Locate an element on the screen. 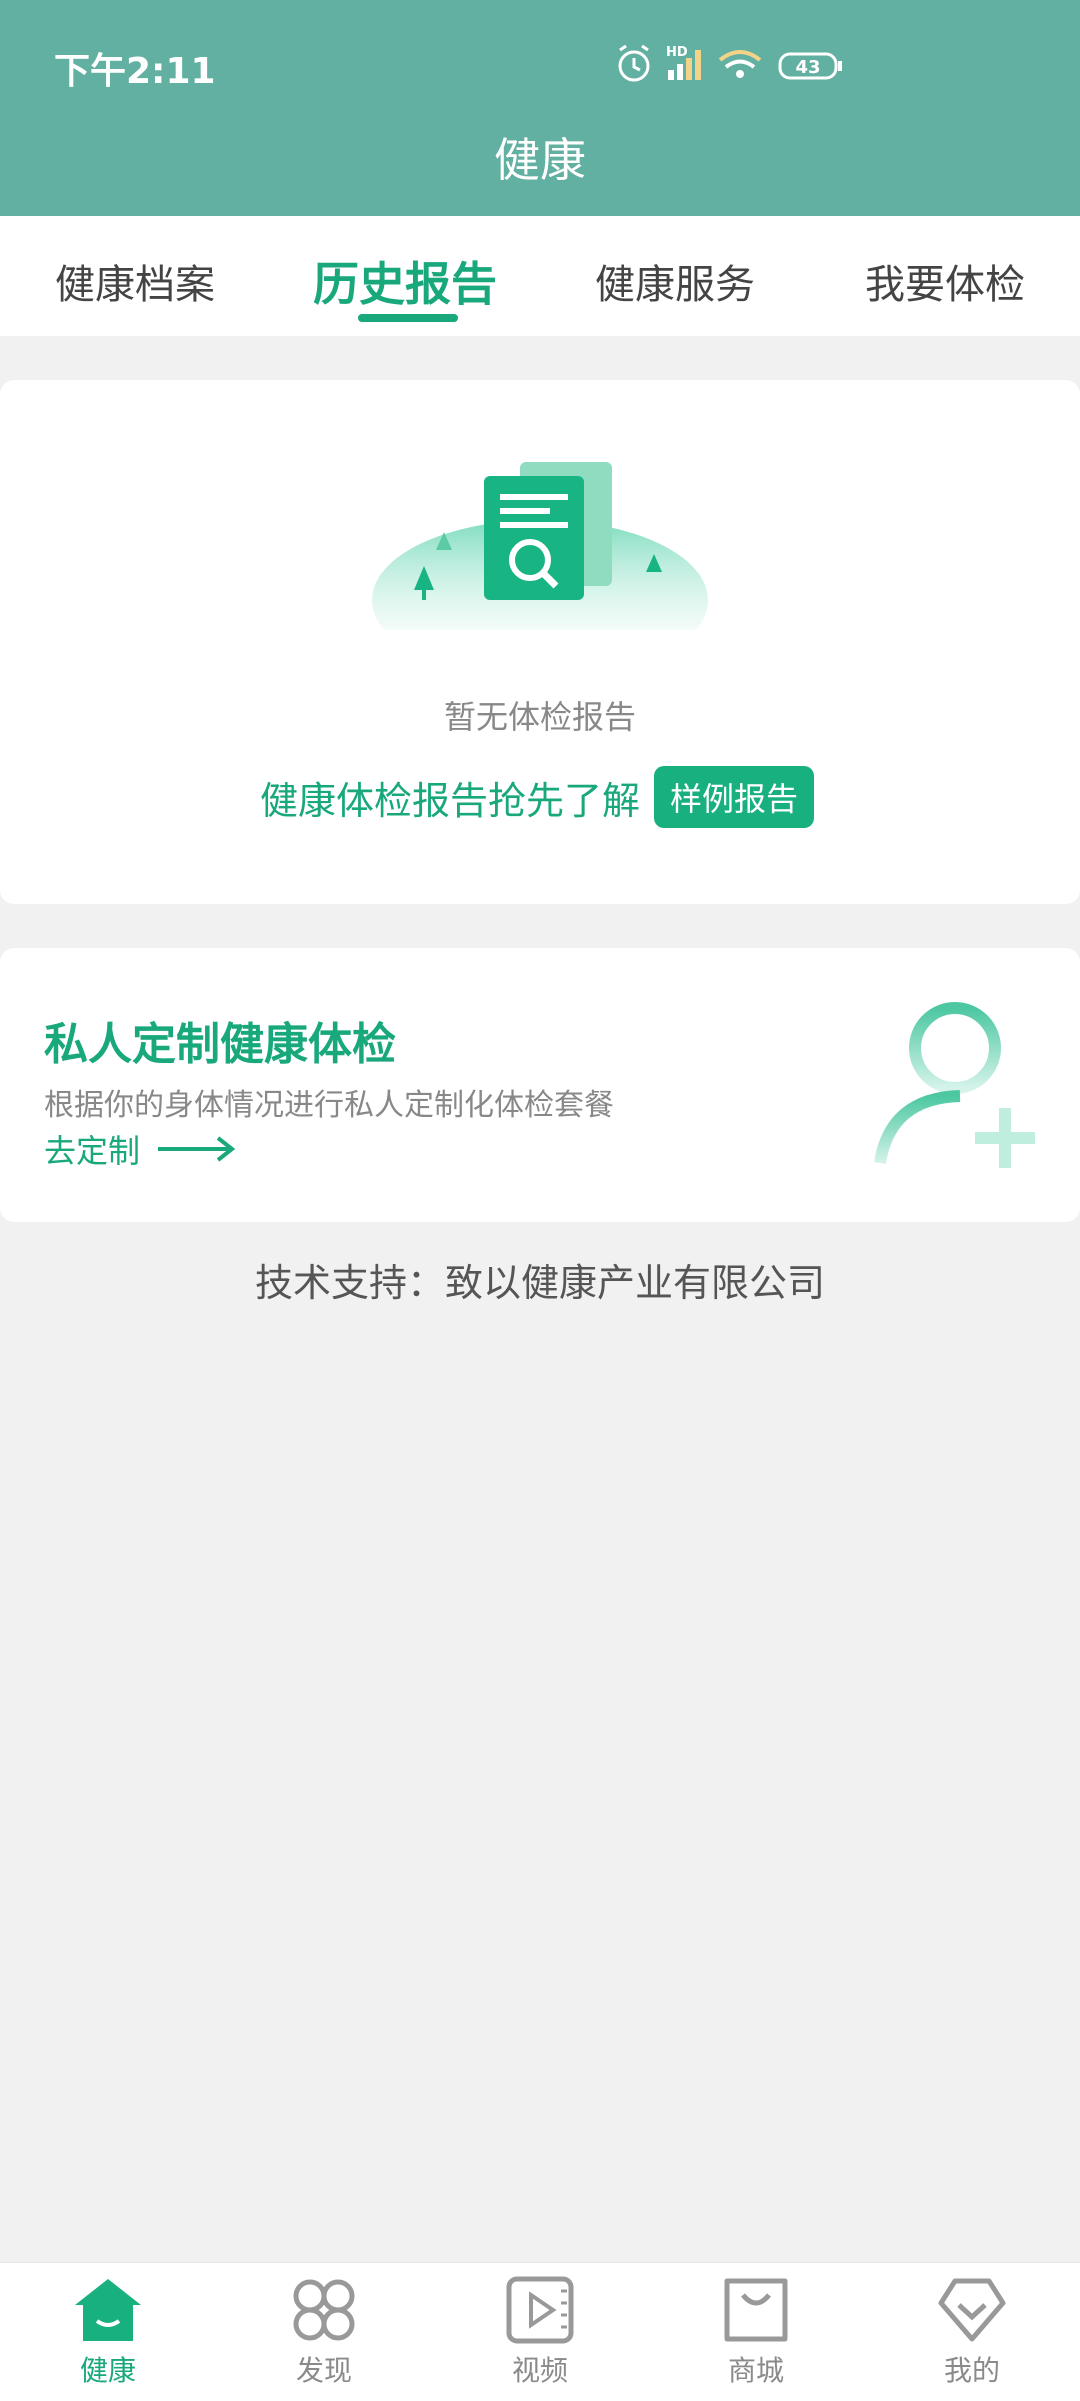  battery-level: 43 is located at coordinates (807, 67).